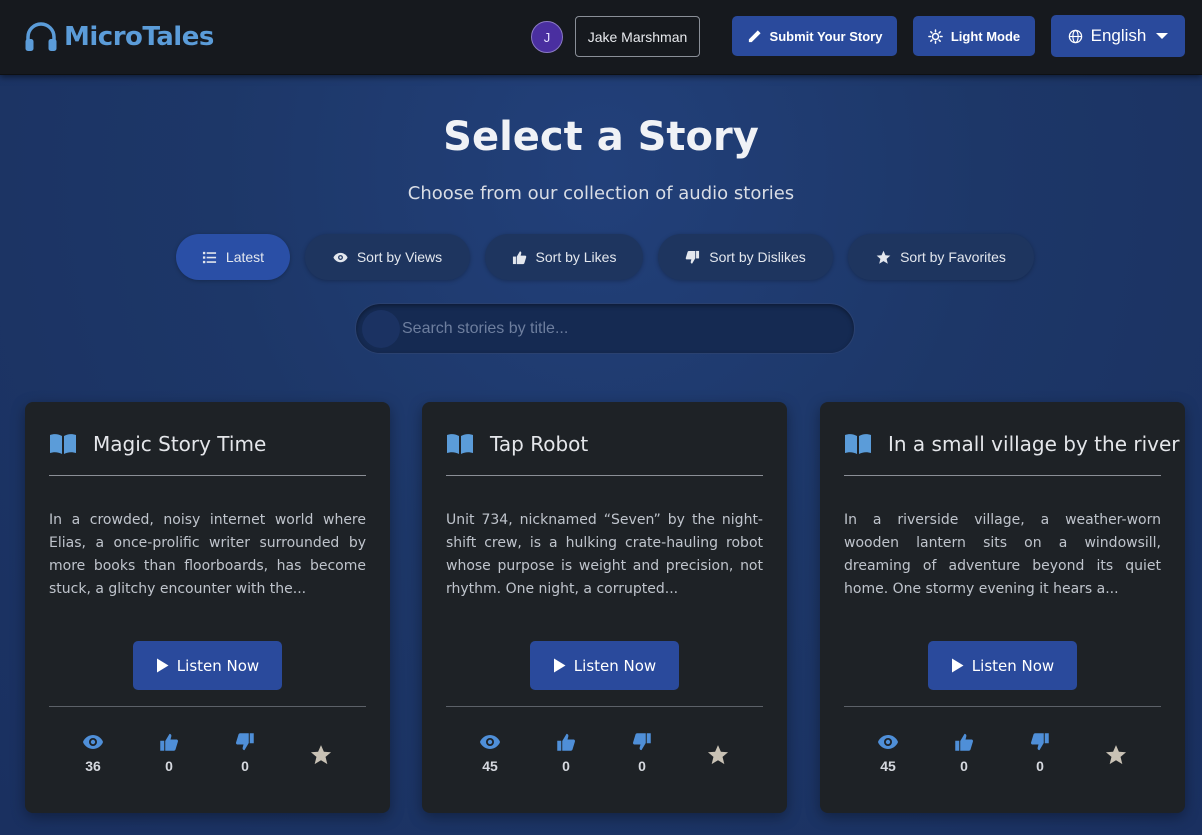 This screenshot has width=1202, height=835. Describe the element at coordinates (93, 753) in the screenshot. I see `views-stat: 36` at that location.